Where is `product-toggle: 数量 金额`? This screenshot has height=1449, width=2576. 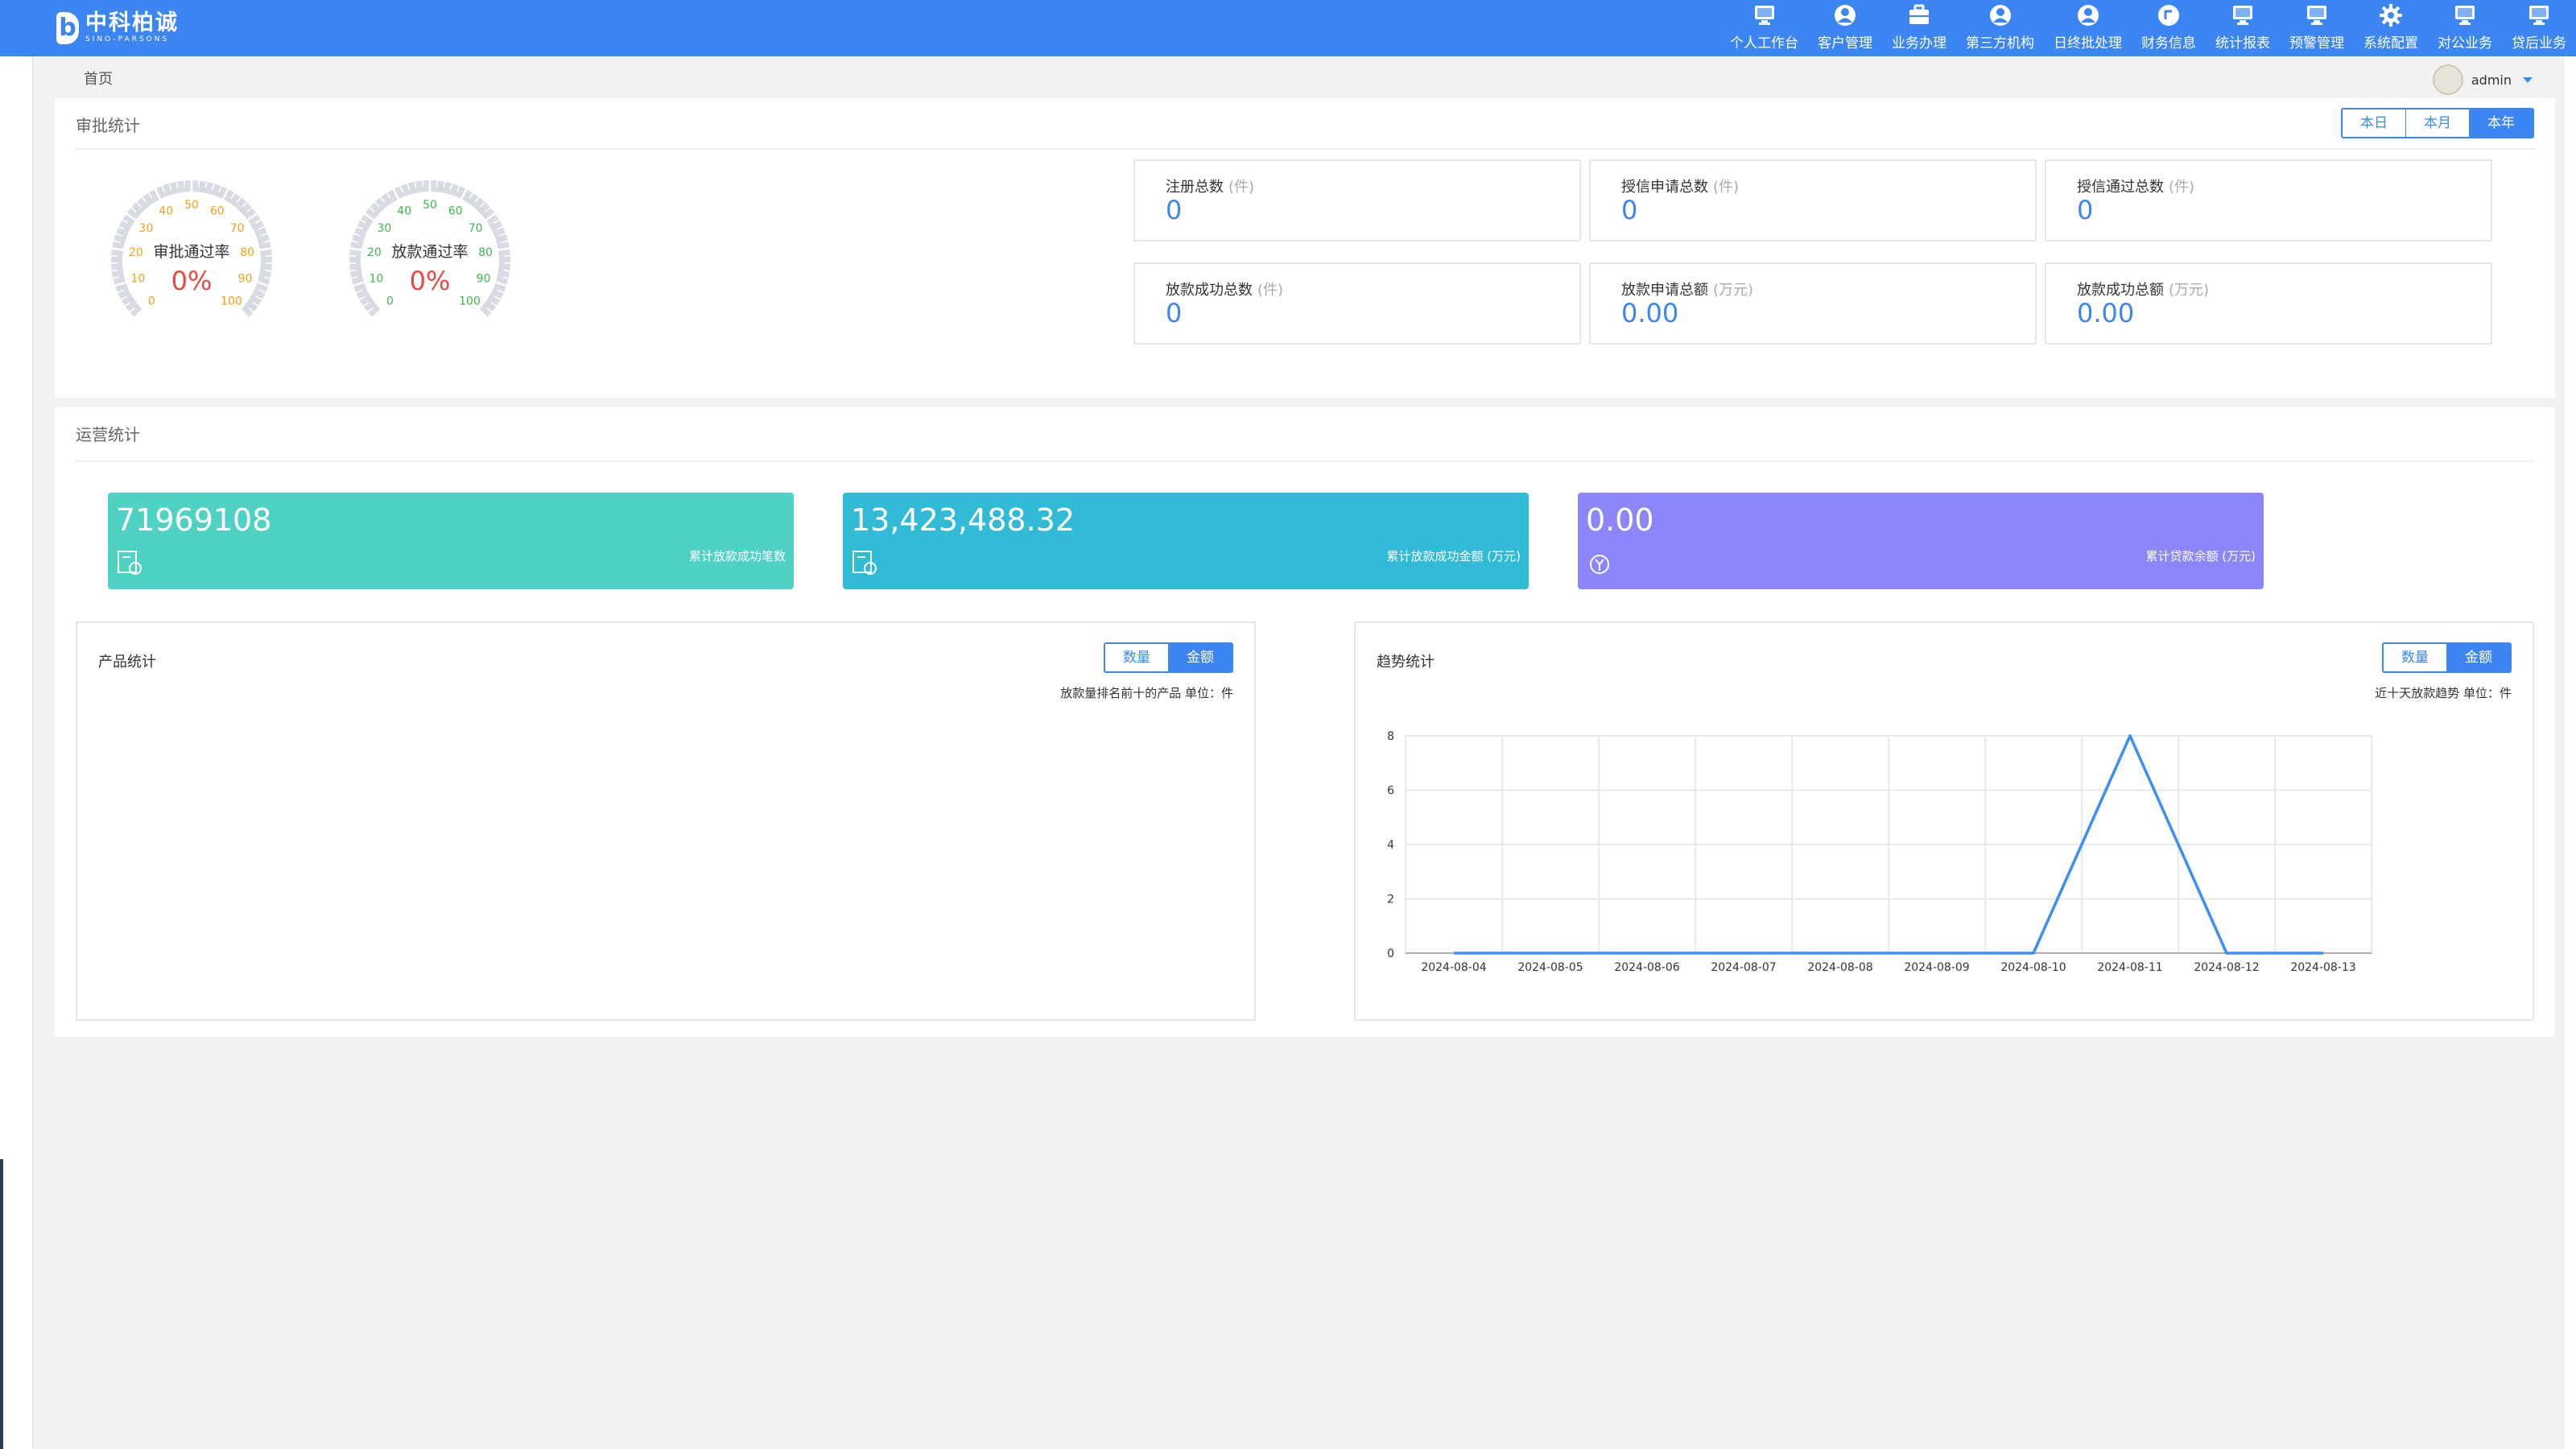
product-toggle: 数量 金额 is located at coordinates (1168, 657).